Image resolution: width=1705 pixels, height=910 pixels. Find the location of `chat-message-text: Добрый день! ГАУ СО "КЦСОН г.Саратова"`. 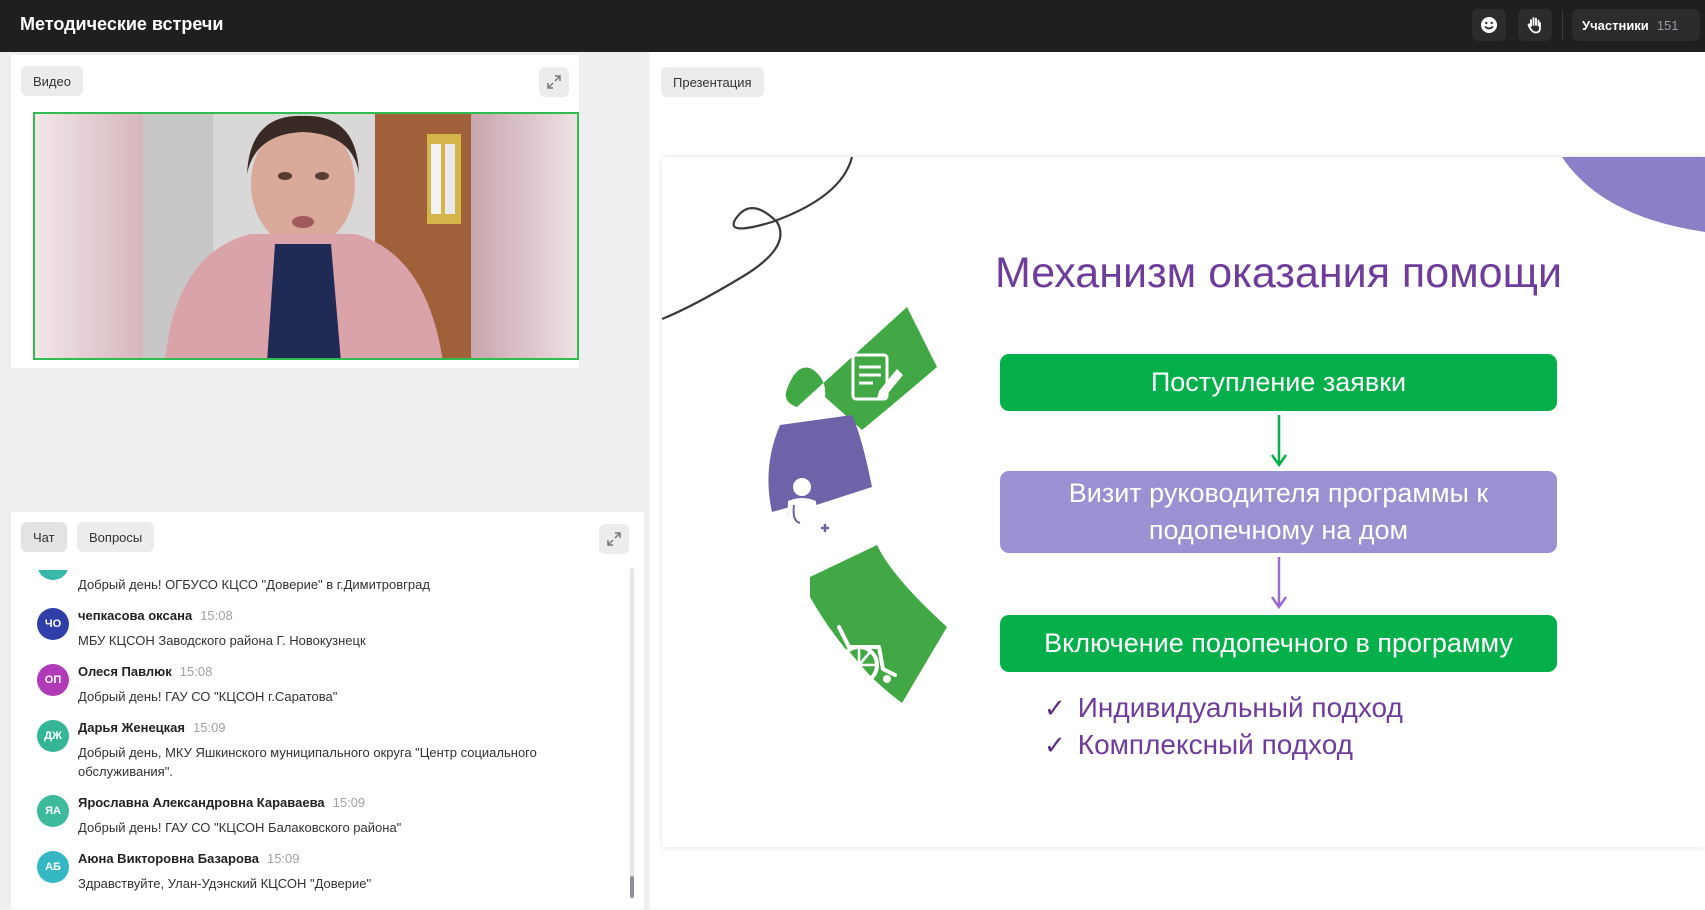

chat-message-text: Добрый день! ГАУ СО "КЦСОН г.Саратова" is located at coordinates (208, 696).